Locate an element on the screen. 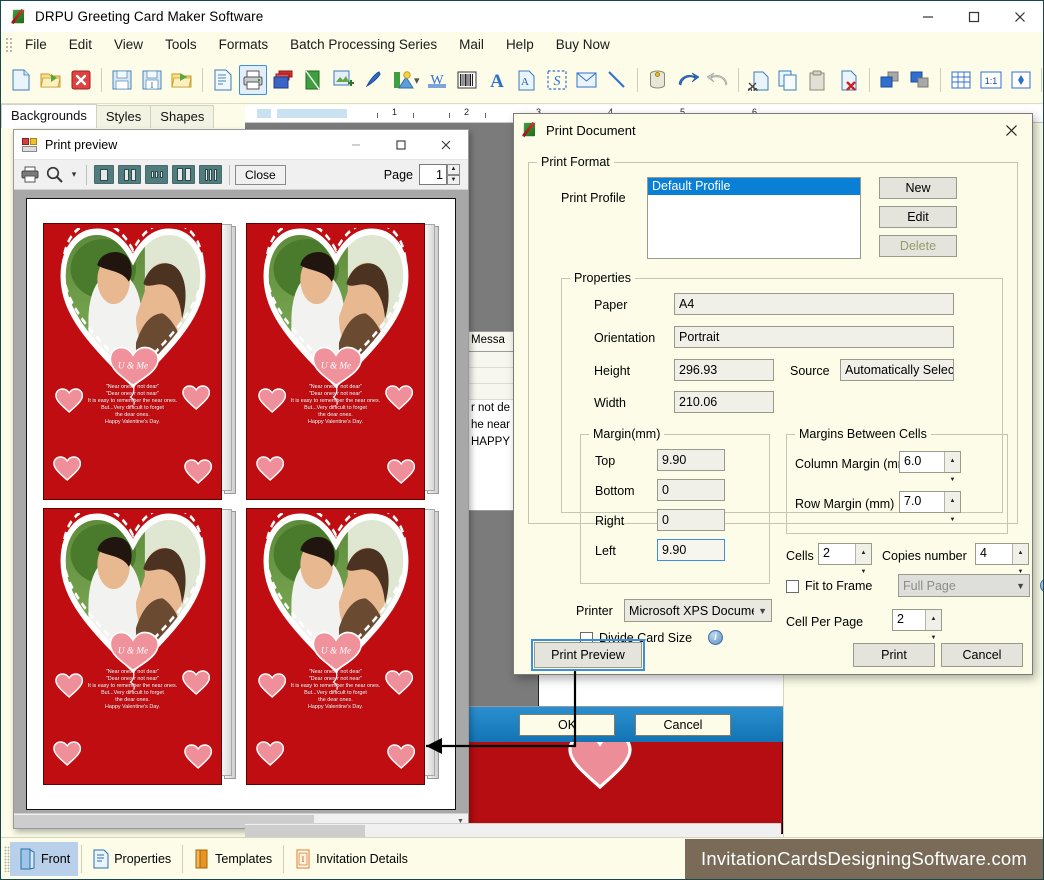 This screenshot has width=1044, height=880. tab-shapes: Shapes is located at coordinates (182, 116).